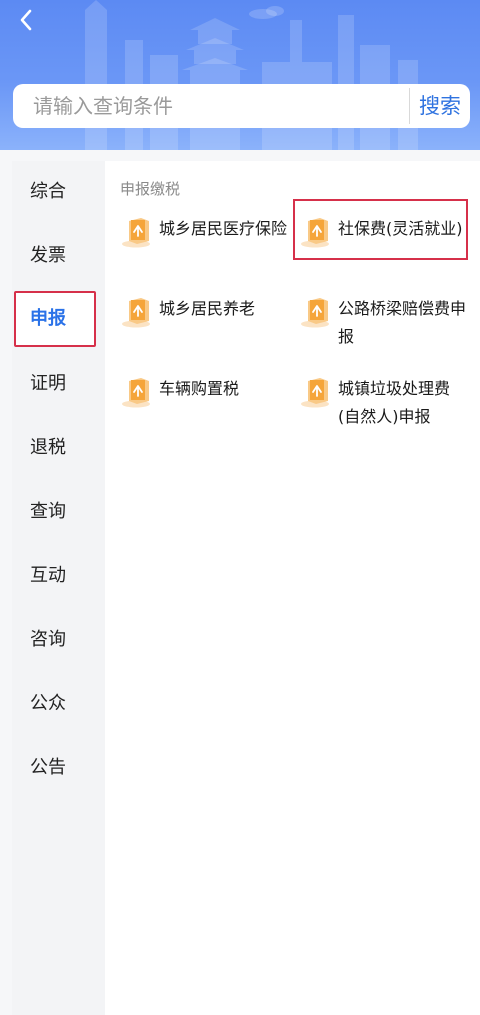  Describe the element at coordinates (213, 106) in the screenshot. I see `search-input` at that location.